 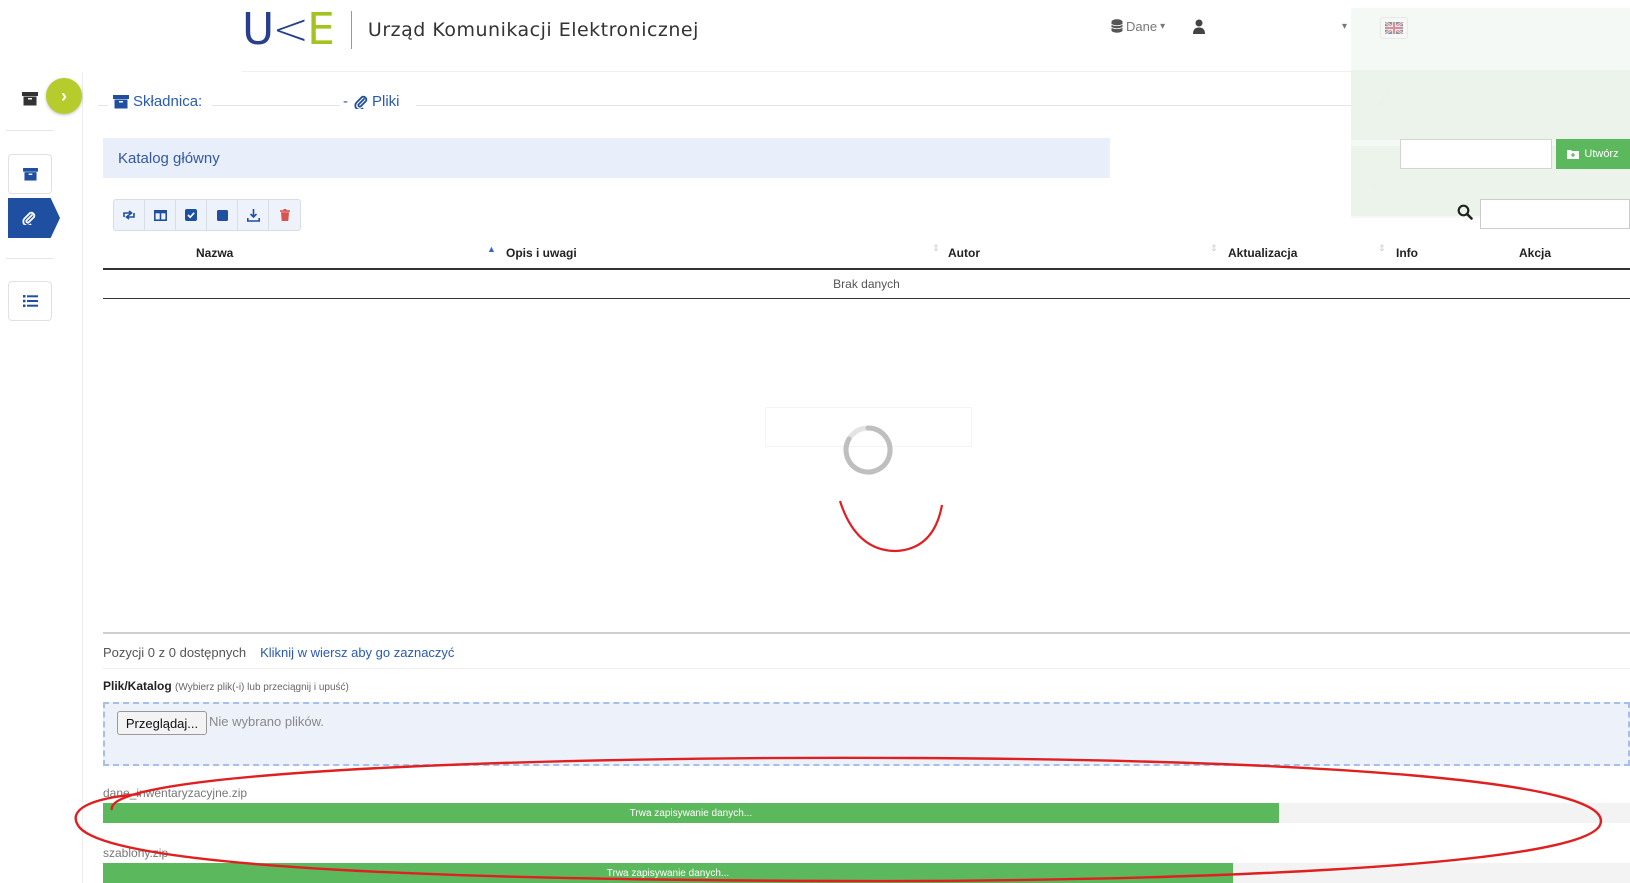 I want to click on table-toolbar, so click(x=207, y=215).